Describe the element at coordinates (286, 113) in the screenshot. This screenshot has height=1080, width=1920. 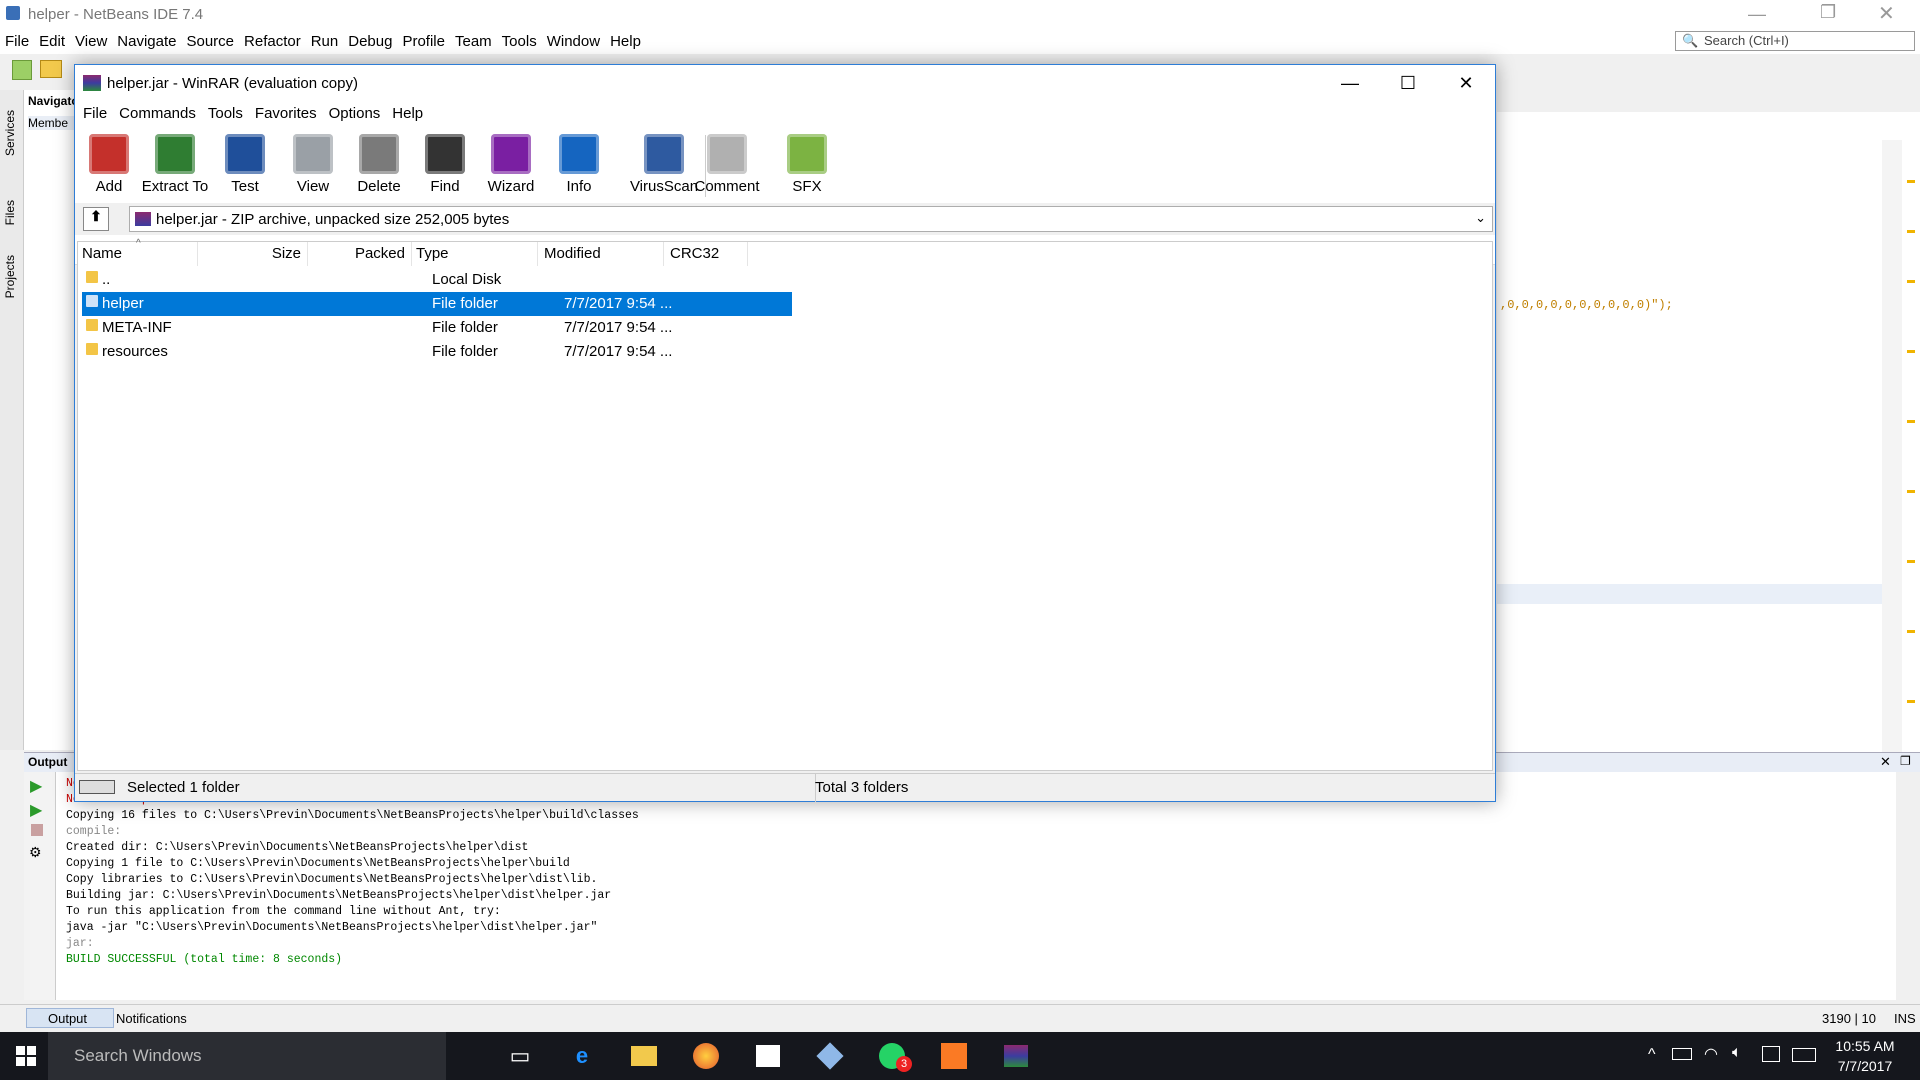
I see `winrar-menu-favorites: Favorites` at that location.